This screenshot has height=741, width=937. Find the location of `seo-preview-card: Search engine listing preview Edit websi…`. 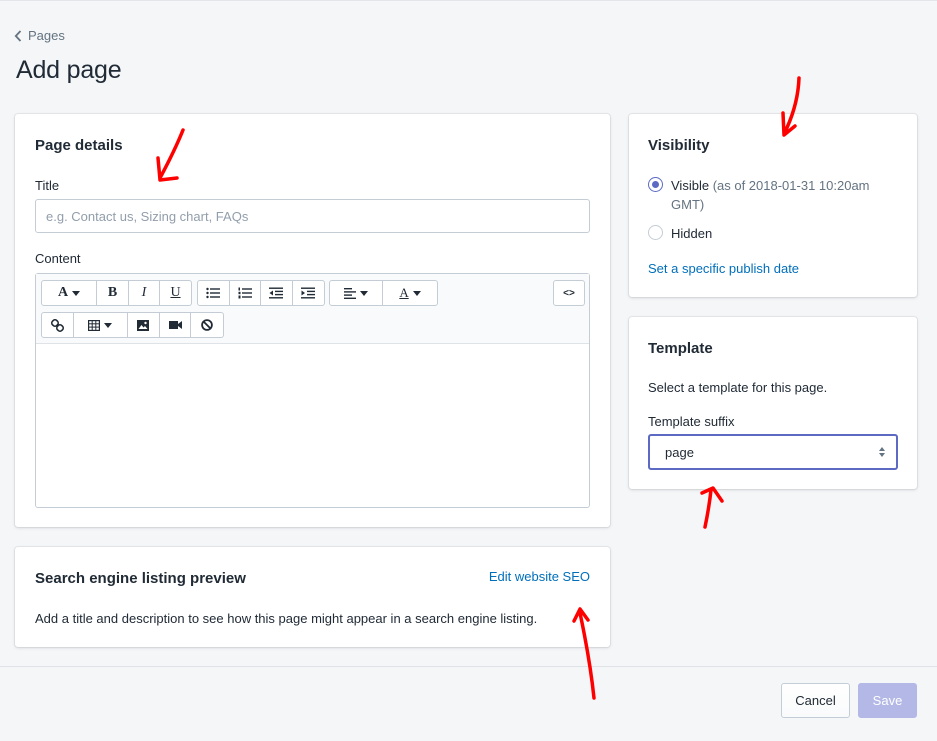

seo-preview-card: Search engine listing preview Edit websi… is located at coordinates (312, 597).